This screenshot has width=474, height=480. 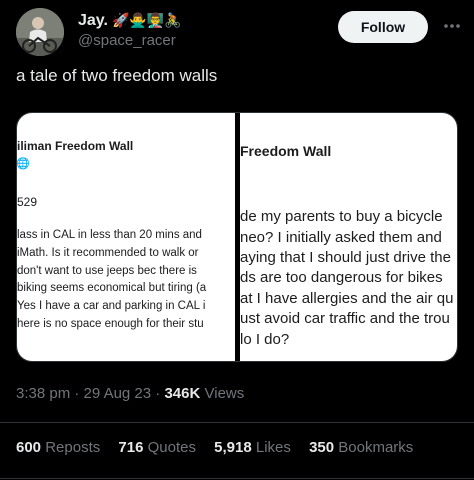 I want to click on author-name: Jay. 🚀🙅‍♂️👨‍🏫🚴, so click(x=130, y=21).